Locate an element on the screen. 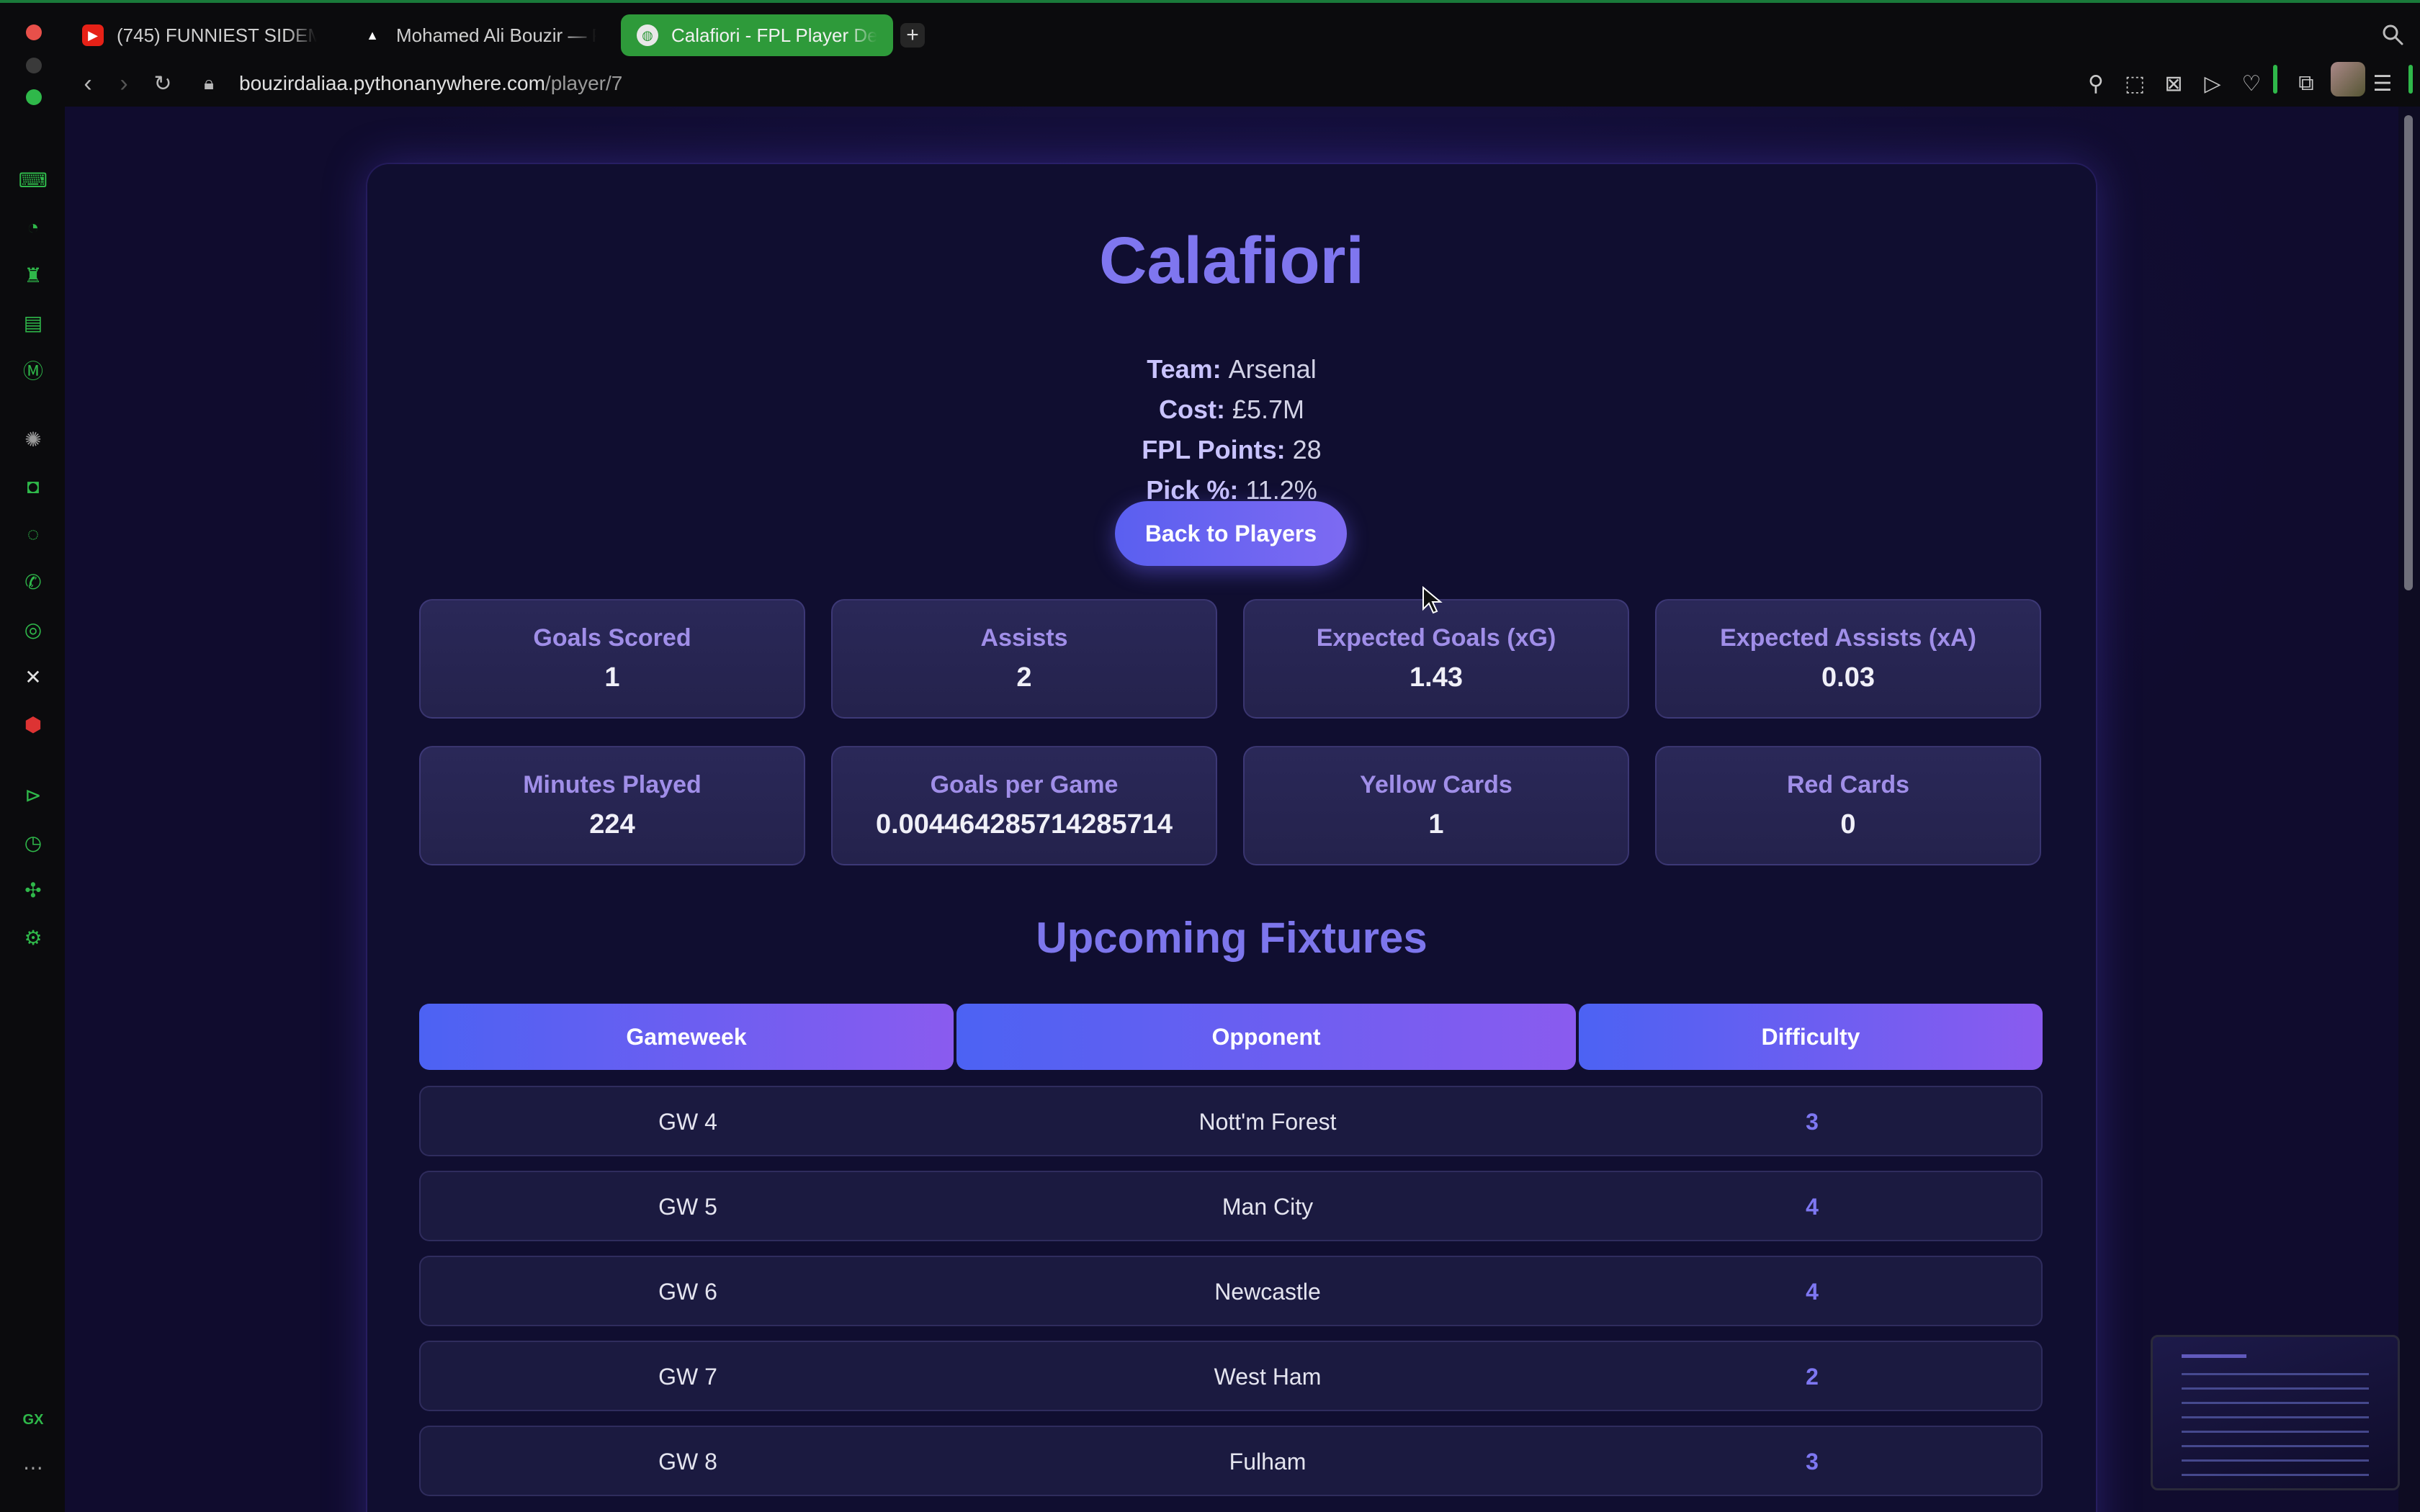  instagram-icon: ◎ is located at coordinates (33, 629).